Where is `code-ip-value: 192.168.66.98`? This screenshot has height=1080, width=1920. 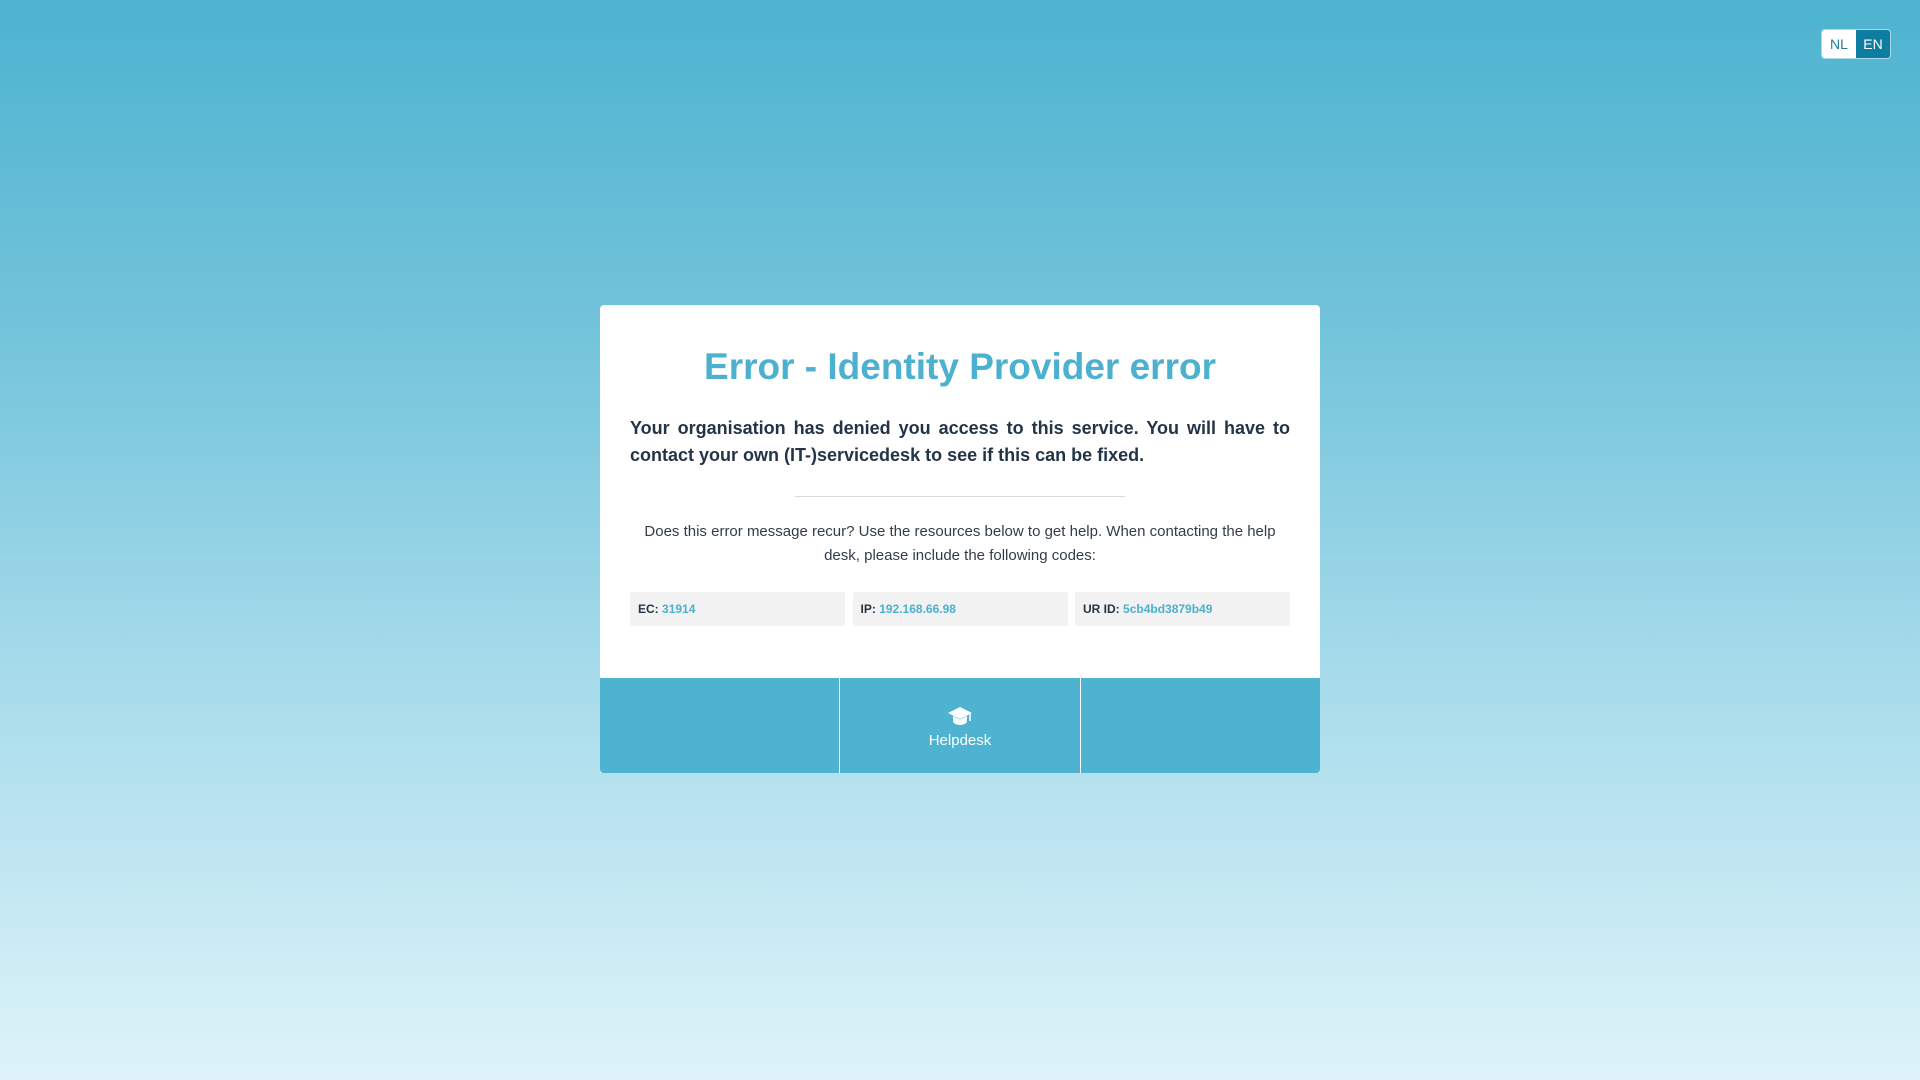
code-ip-value: 192.168.66.98 is located at coordinates (917, 609).